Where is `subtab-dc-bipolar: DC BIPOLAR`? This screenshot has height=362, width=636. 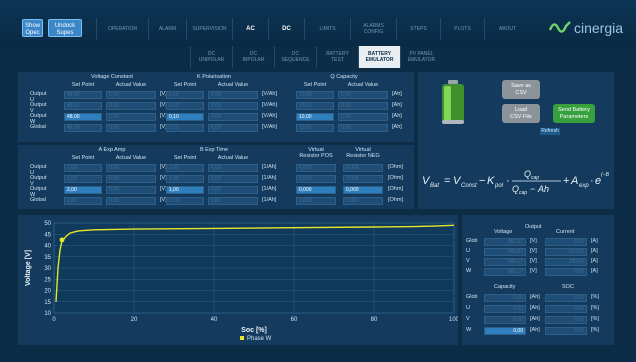 subtab-dc-bipolar: DC BIPOLAR is located at coordinates (253, 57).